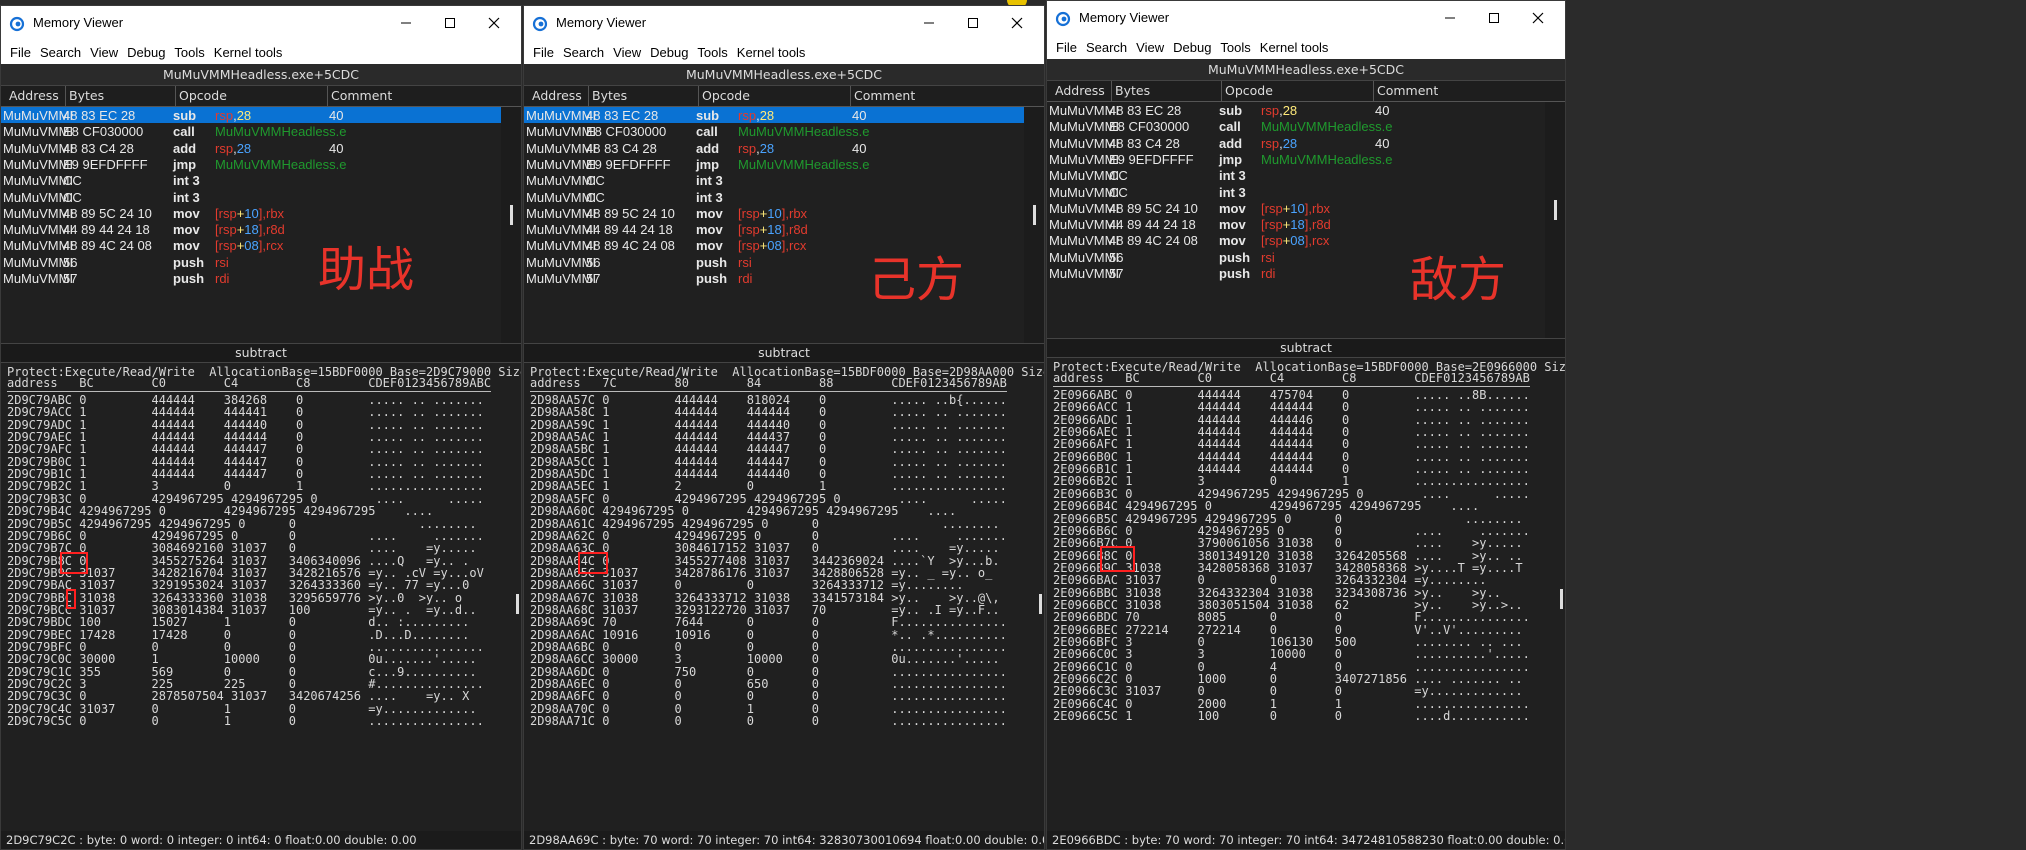  What do you see at coordinates (1268, 257) in the screenshot?
I see `operand-token: rsi` at bounding box center [1268, 257].